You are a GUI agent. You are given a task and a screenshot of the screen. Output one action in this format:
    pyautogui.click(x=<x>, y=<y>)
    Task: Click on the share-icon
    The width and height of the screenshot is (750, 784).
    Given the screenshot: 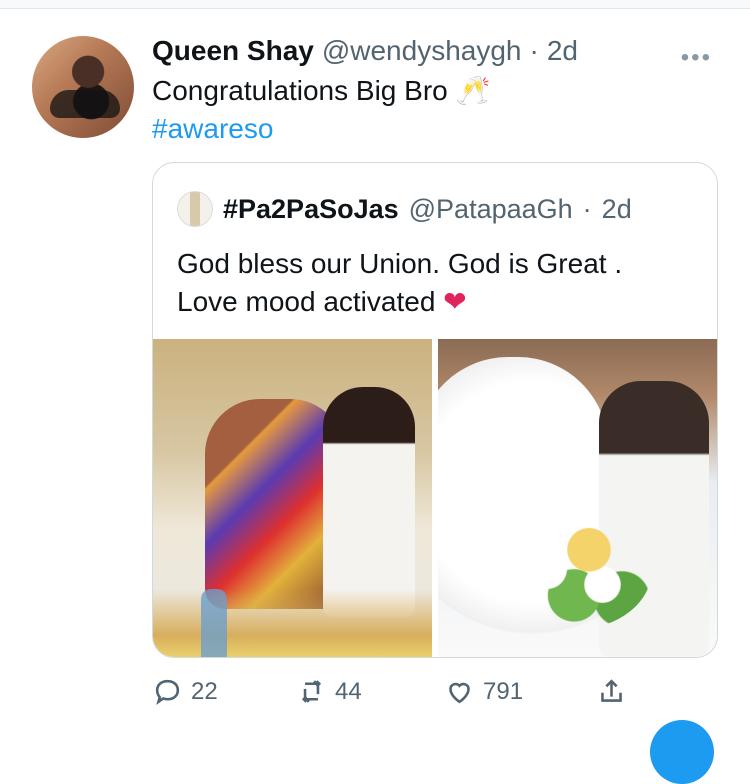 What is the action you would take?
    pyautogui.click(x=611, y=690)
    